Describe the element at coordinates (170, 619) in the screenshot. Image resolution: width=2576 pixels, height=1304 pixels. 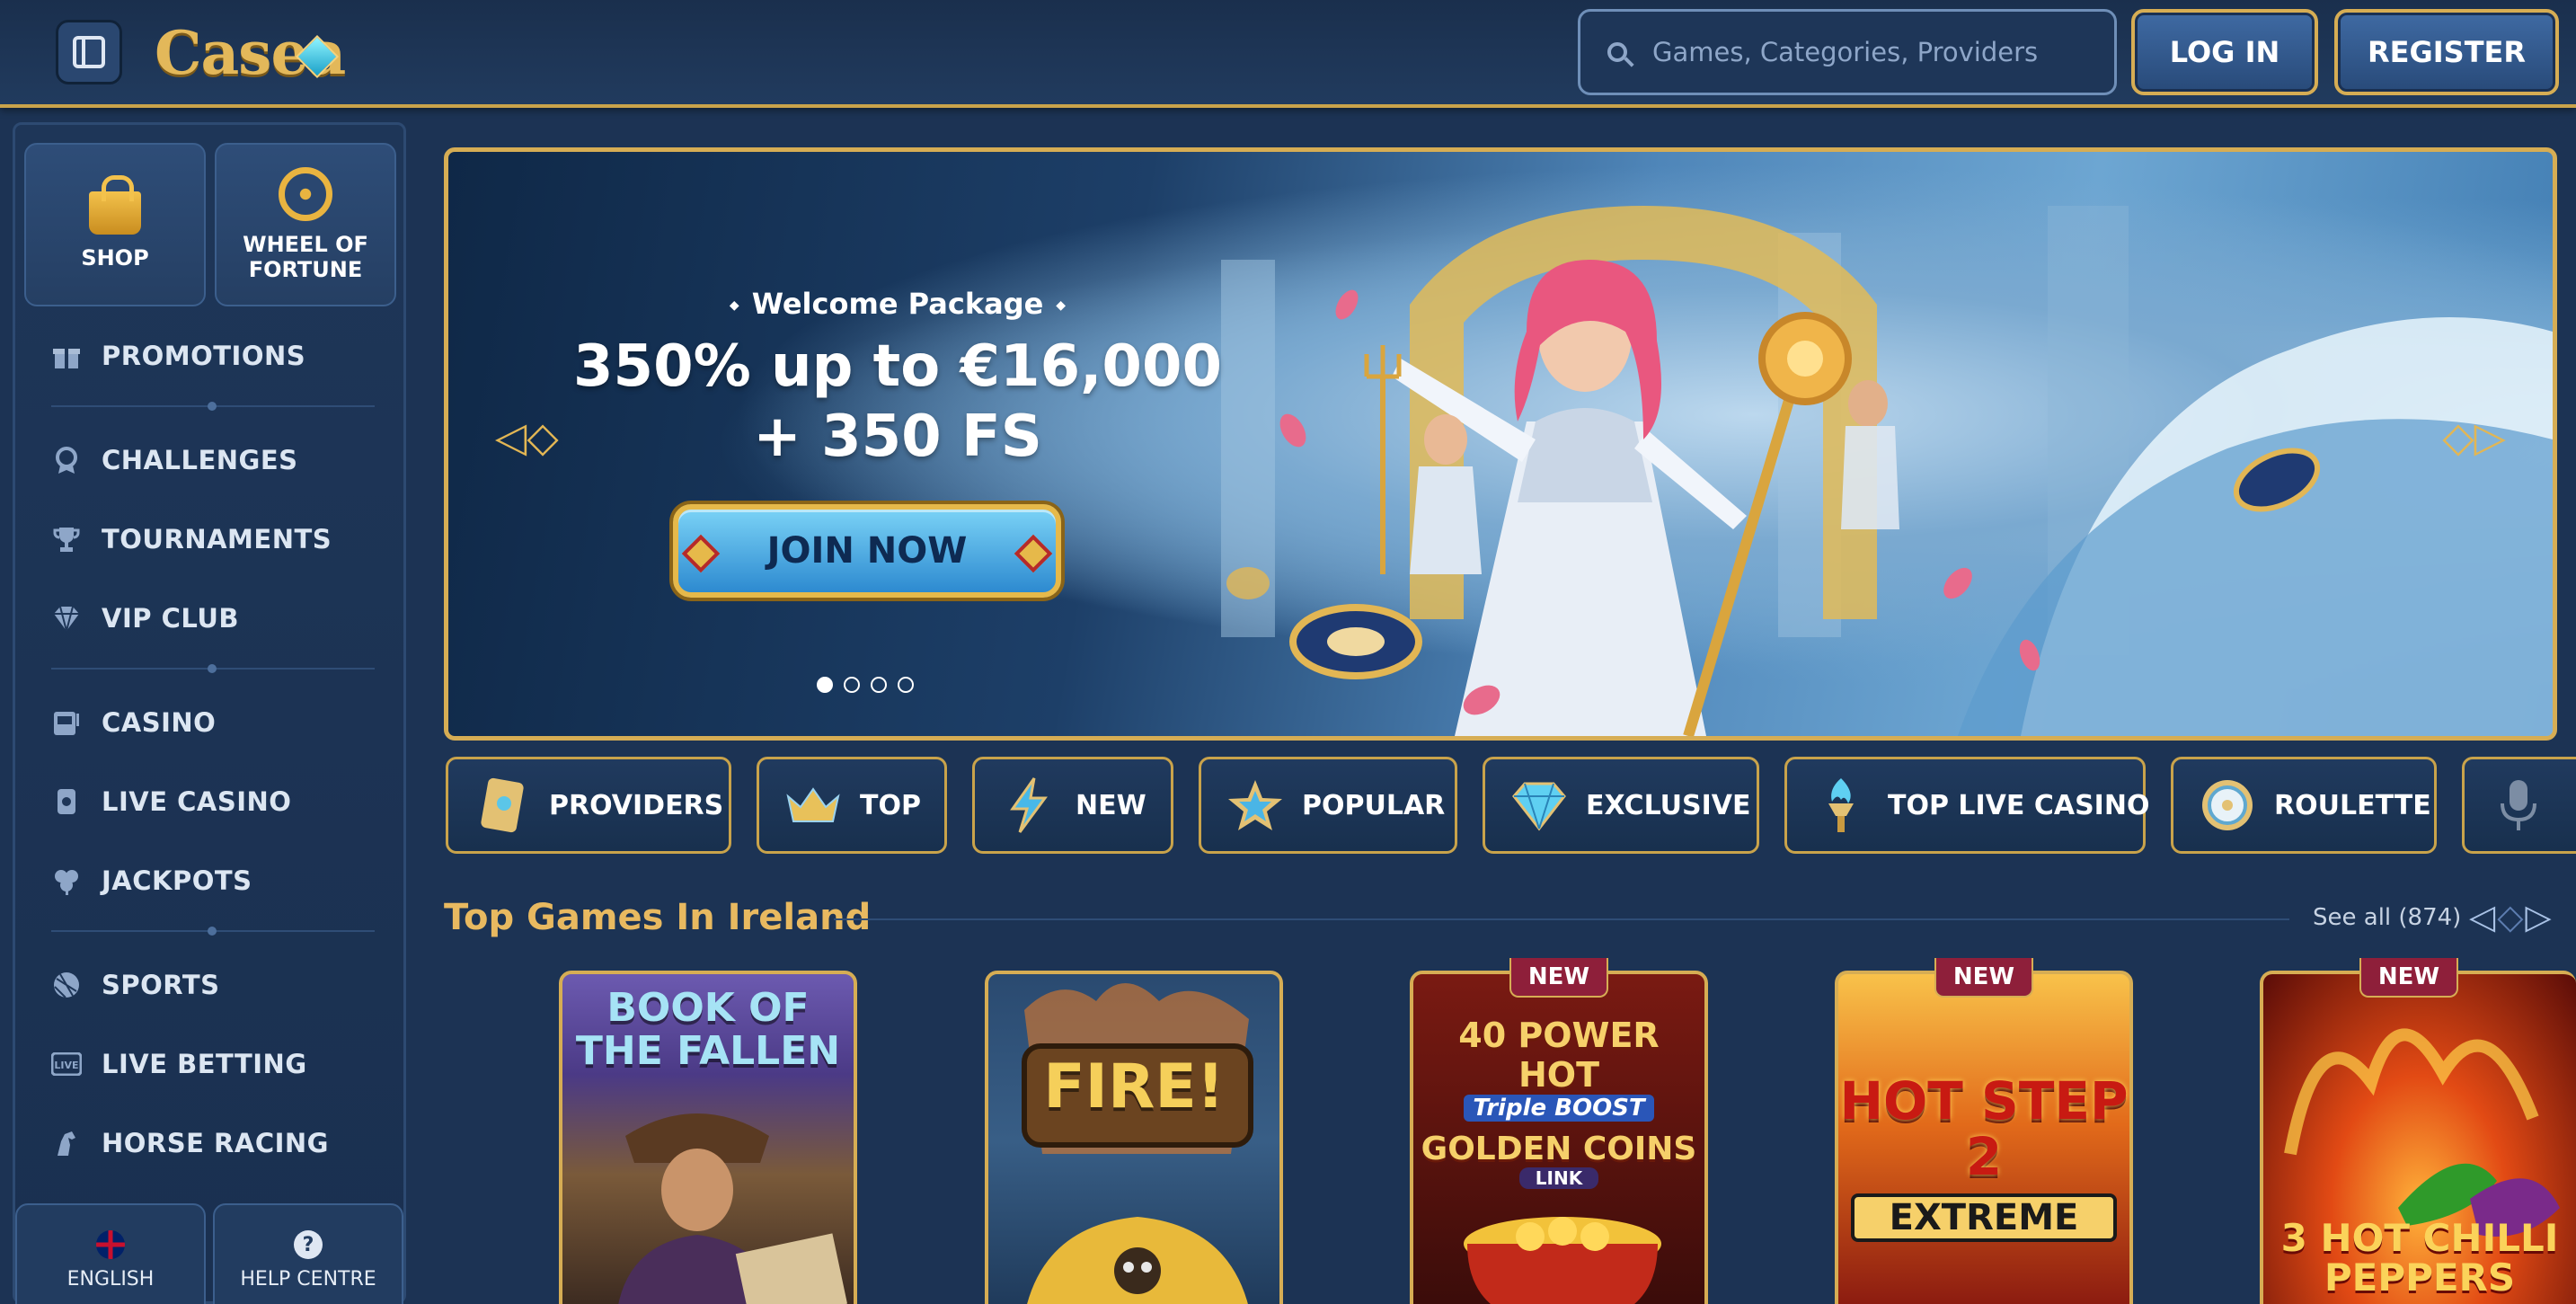
I see `sidebar-item-label: VIP CLUB` at that location.